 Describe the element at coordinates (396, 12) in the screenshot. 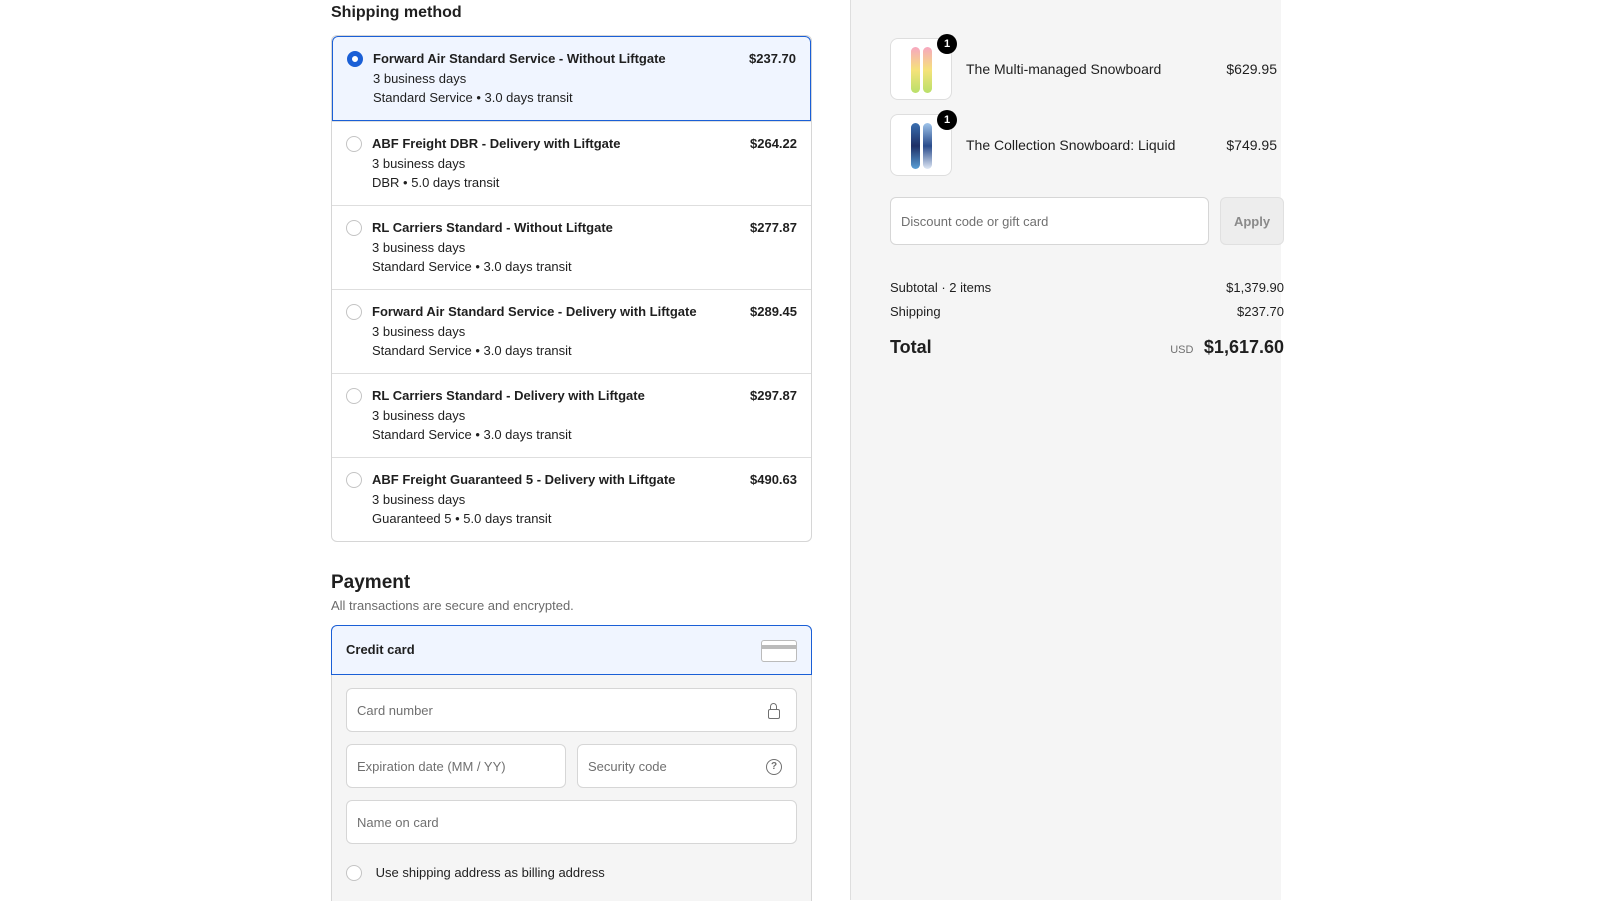

I see `shipping-method-title: Shipping method` at that location.